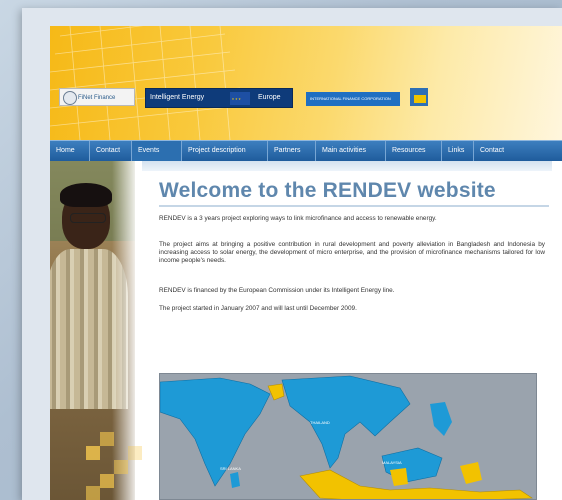  What do you see at coordinates (458, 151) in the screenshot?
I see `nav-item-links: Links` at bounding box center [458, 151].